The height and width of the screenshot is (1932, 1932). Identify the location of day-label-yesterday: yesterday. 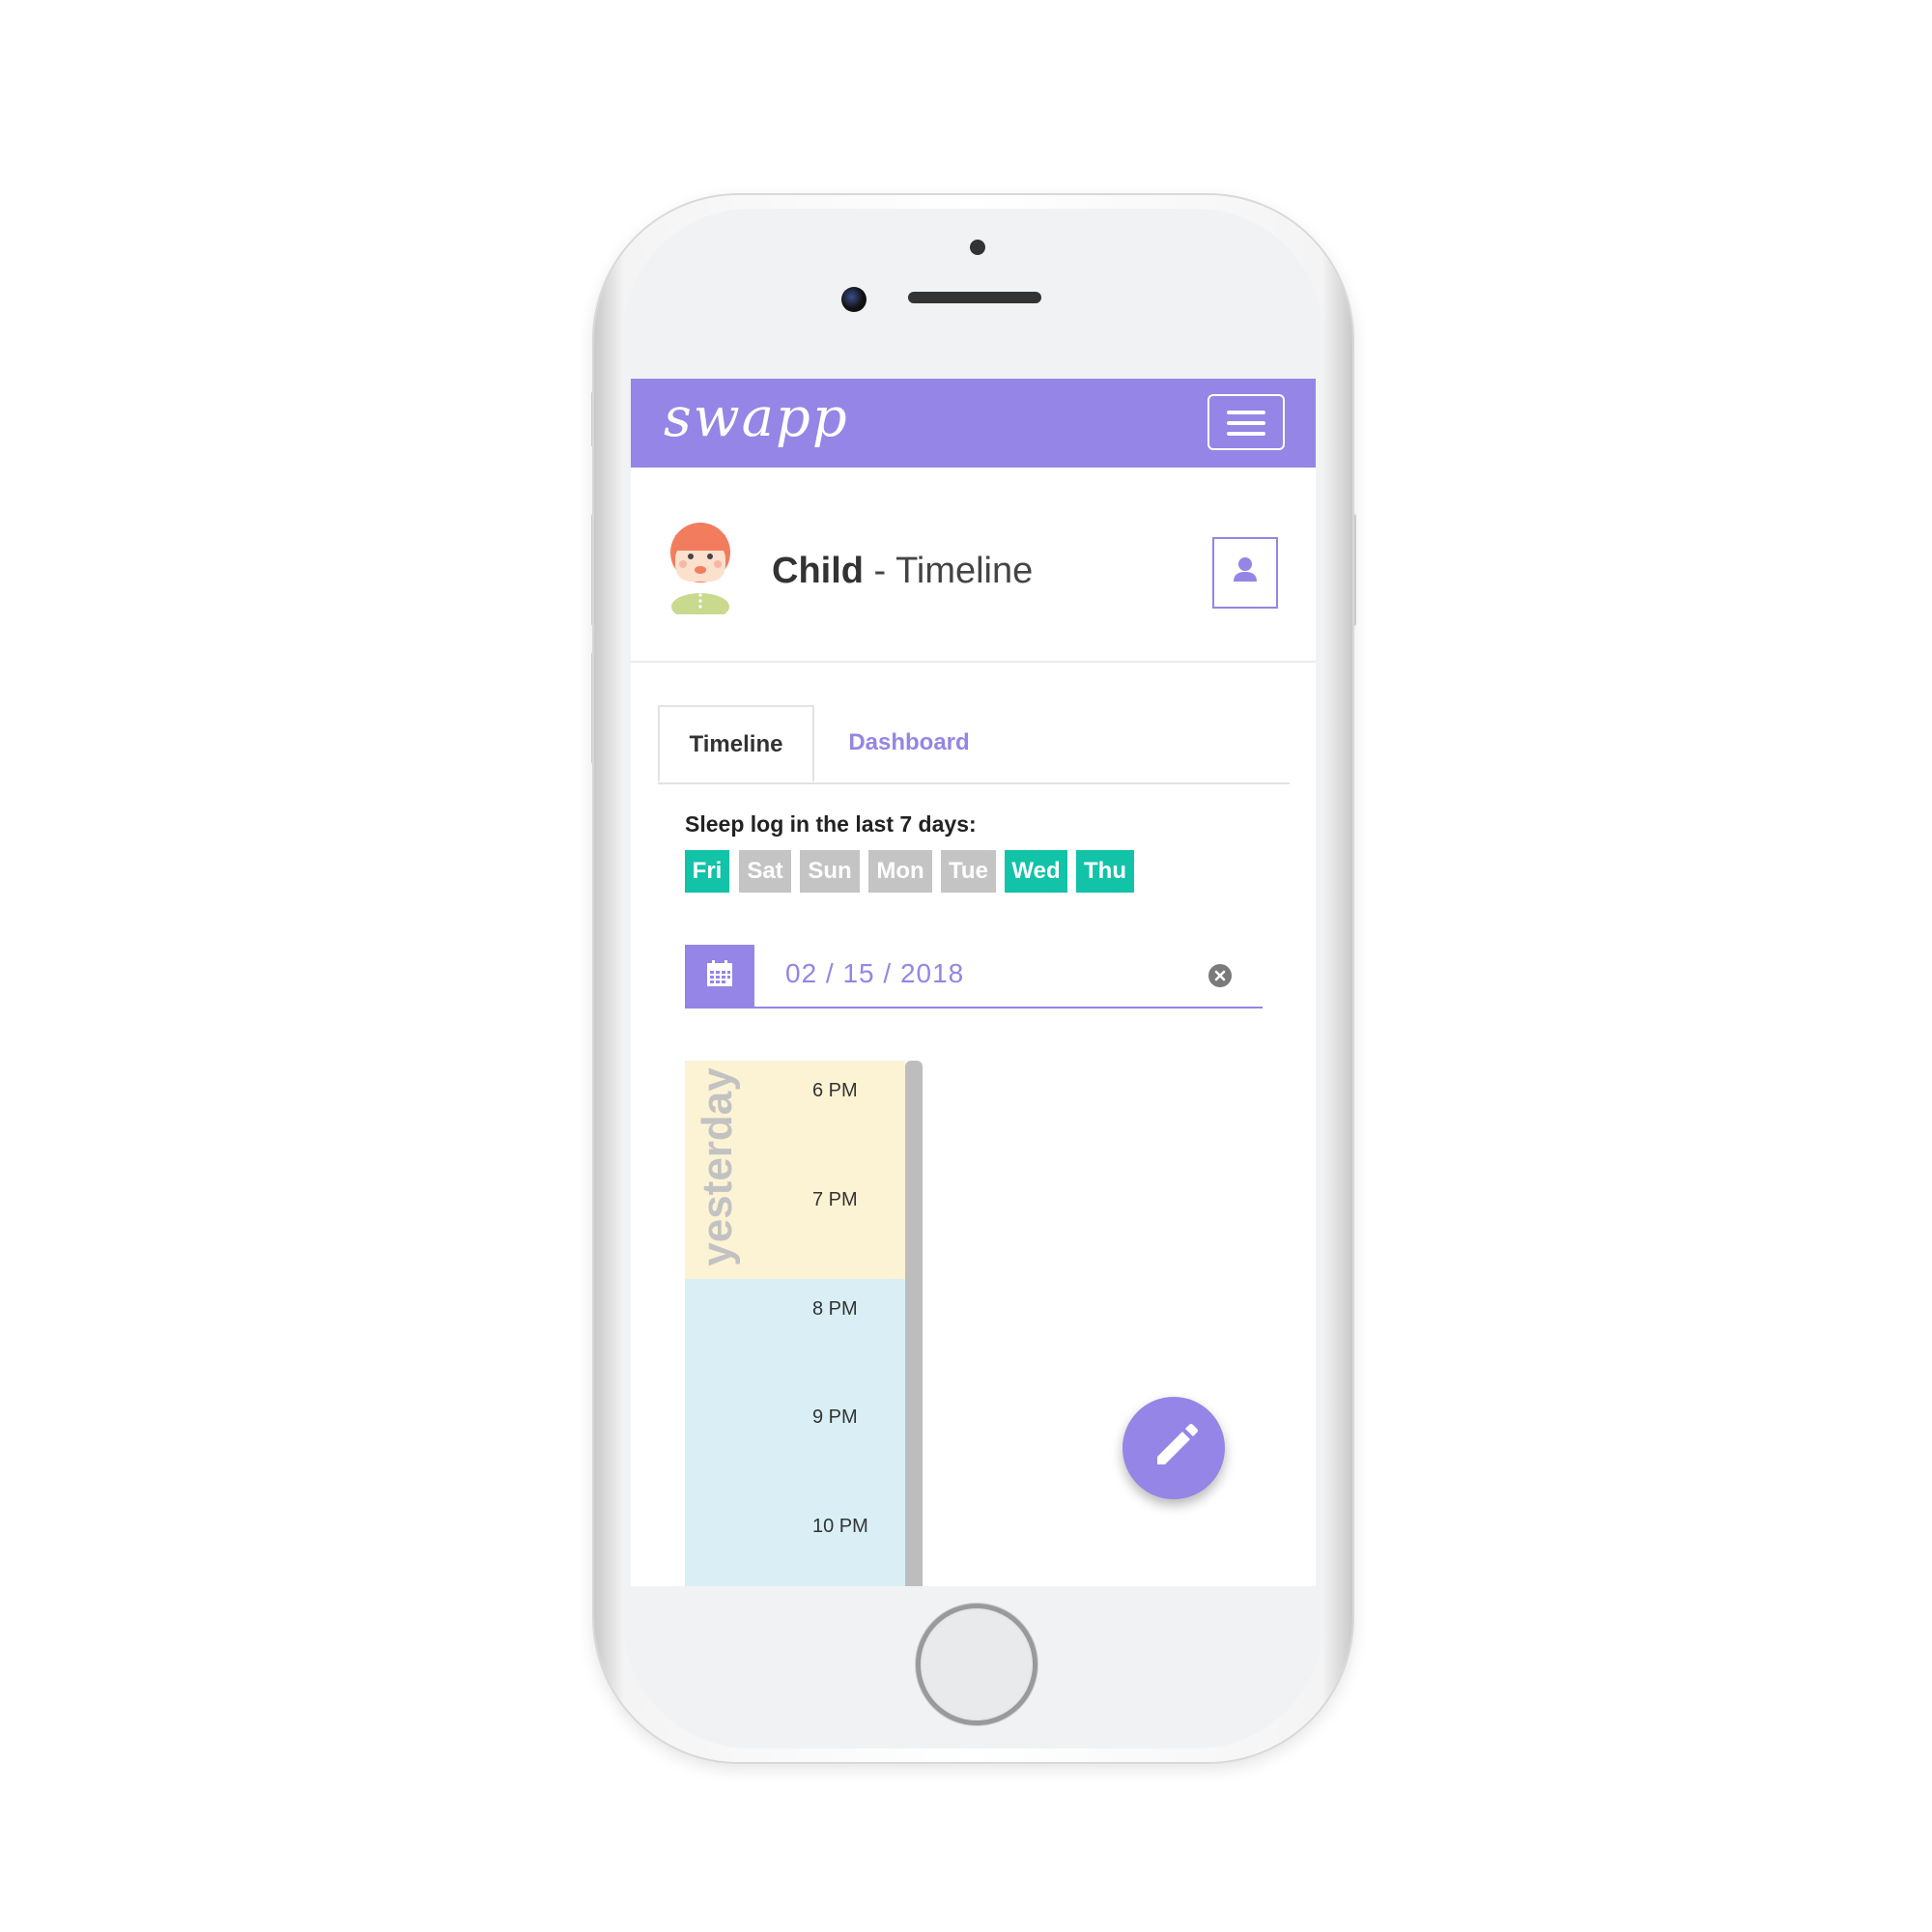
(717, 1166).